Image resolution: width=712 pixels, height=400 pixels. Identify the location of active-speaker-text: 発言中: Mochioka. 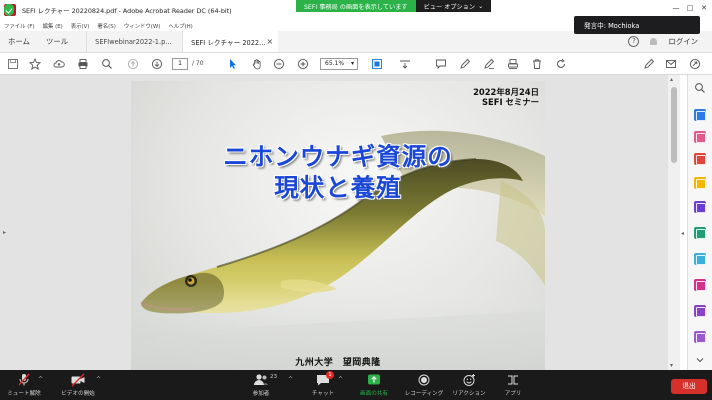
(612, 26).